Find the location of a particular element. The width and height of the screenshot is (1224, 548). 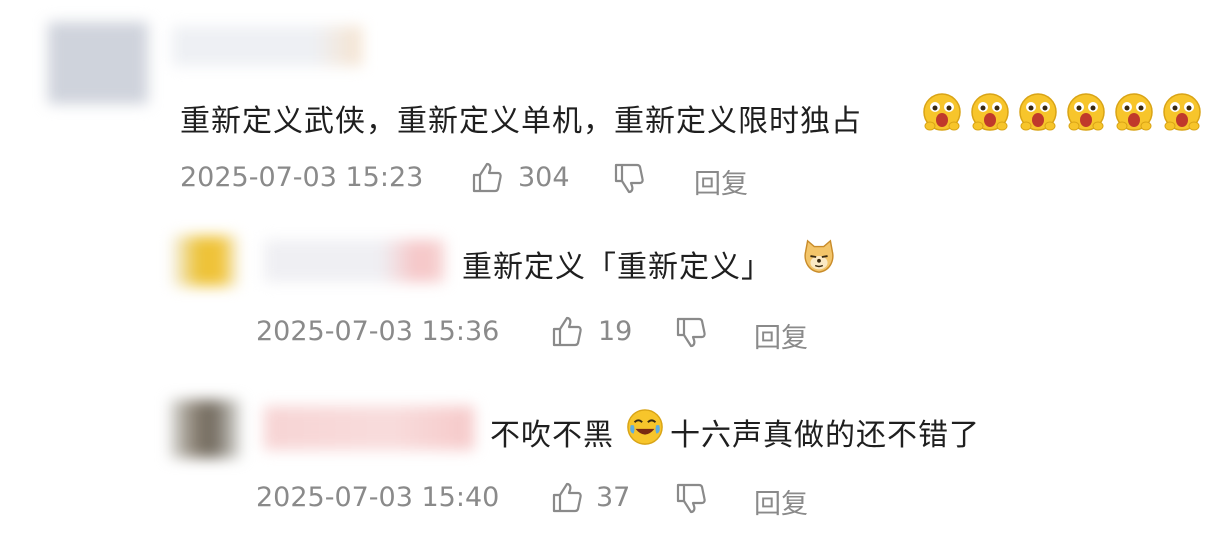

emoji-row is located at coordinates (1067, 114).